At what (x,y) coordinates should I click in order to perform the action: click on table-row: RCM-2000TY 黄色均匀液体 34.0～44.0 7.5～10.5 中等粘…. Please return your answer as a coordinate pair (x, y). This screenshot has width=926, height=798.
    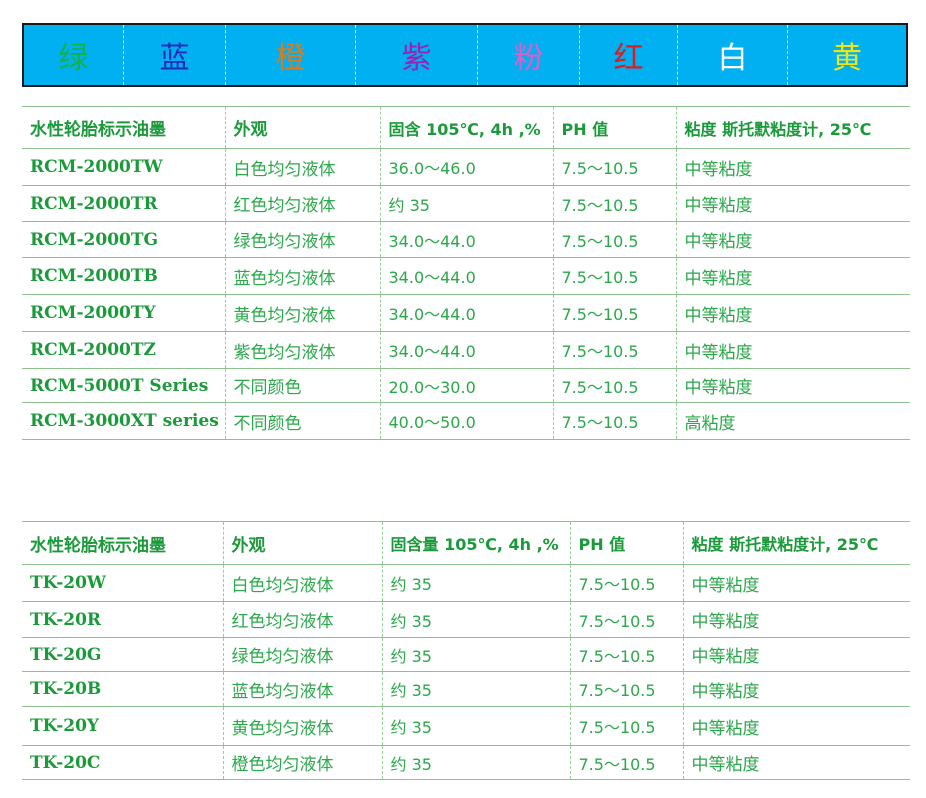
    Looking at the image, I should click on (466, 313).